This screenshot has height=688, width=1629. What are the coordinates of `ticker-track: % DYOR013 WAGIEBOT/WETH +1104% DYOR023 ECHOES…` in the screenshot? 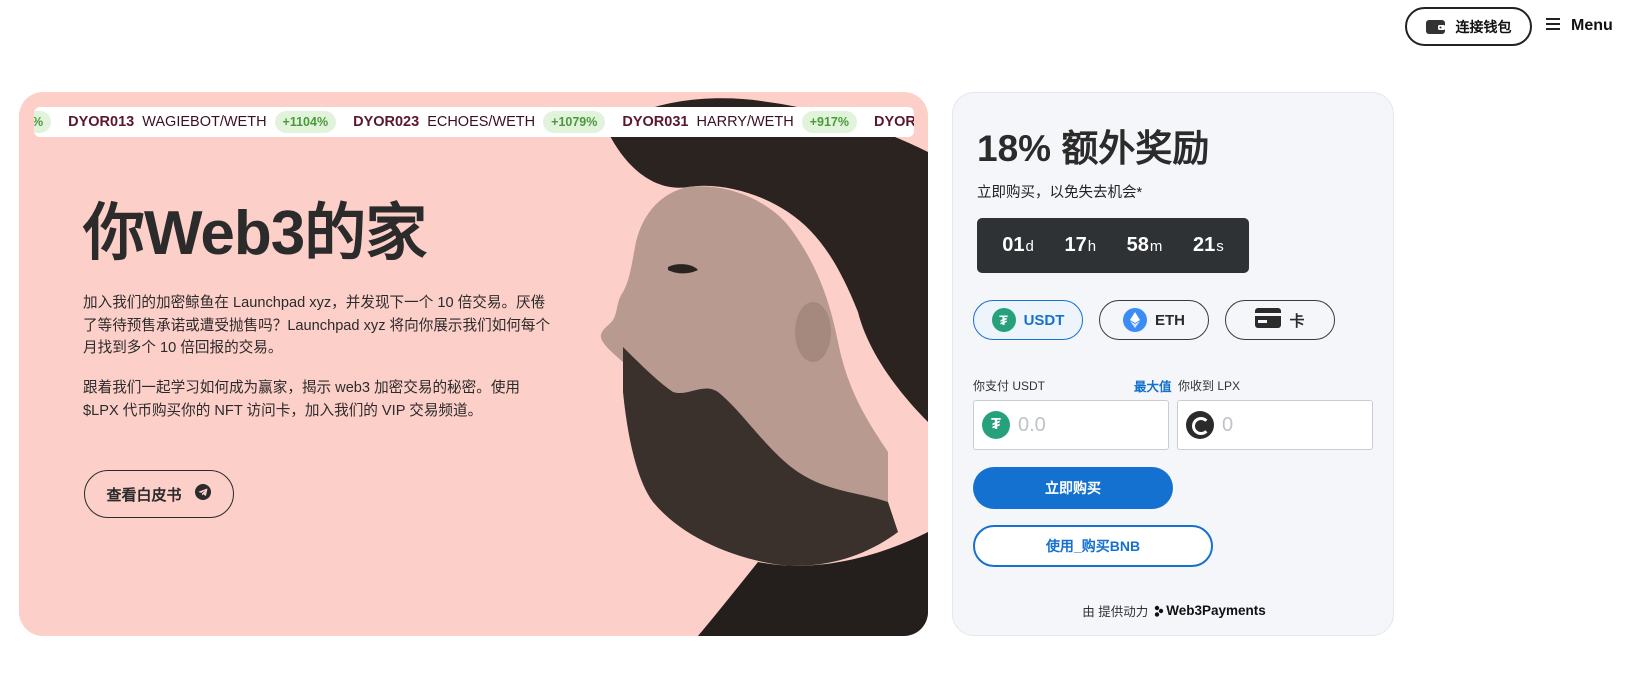 It's located at (474, 122).